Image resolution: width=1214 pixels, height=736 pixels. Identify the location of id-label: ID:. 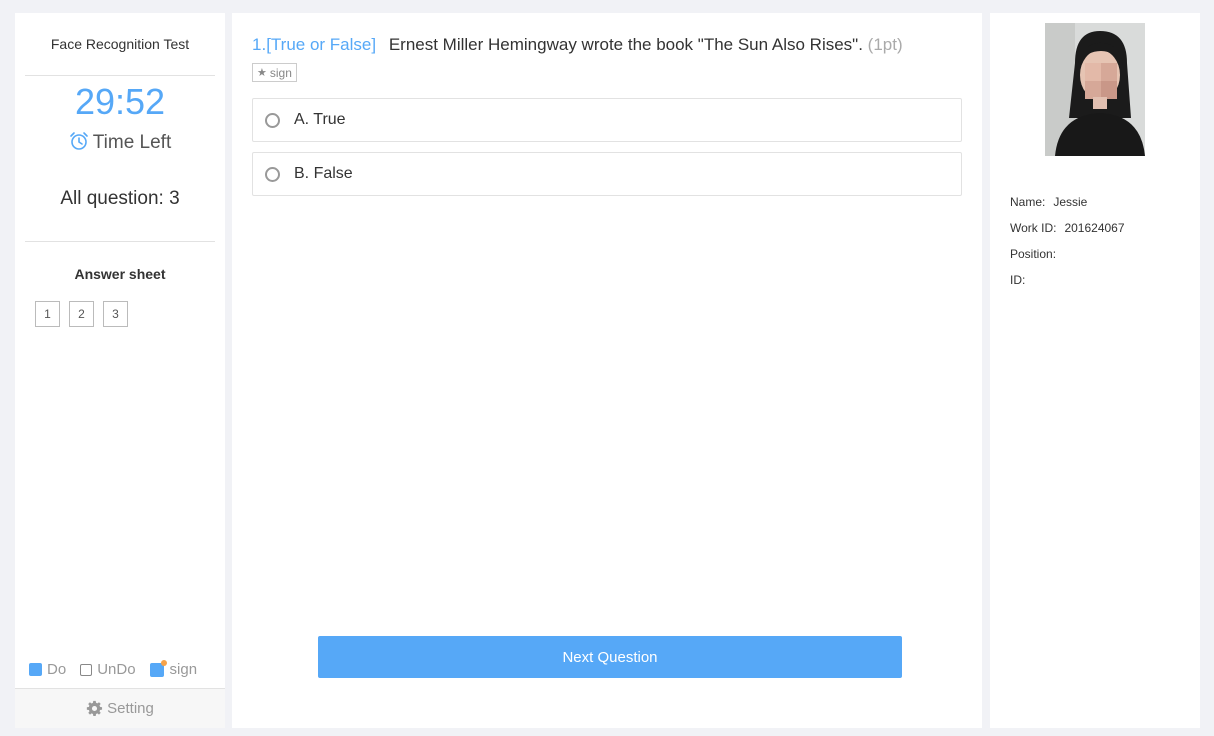
(1018, 280).